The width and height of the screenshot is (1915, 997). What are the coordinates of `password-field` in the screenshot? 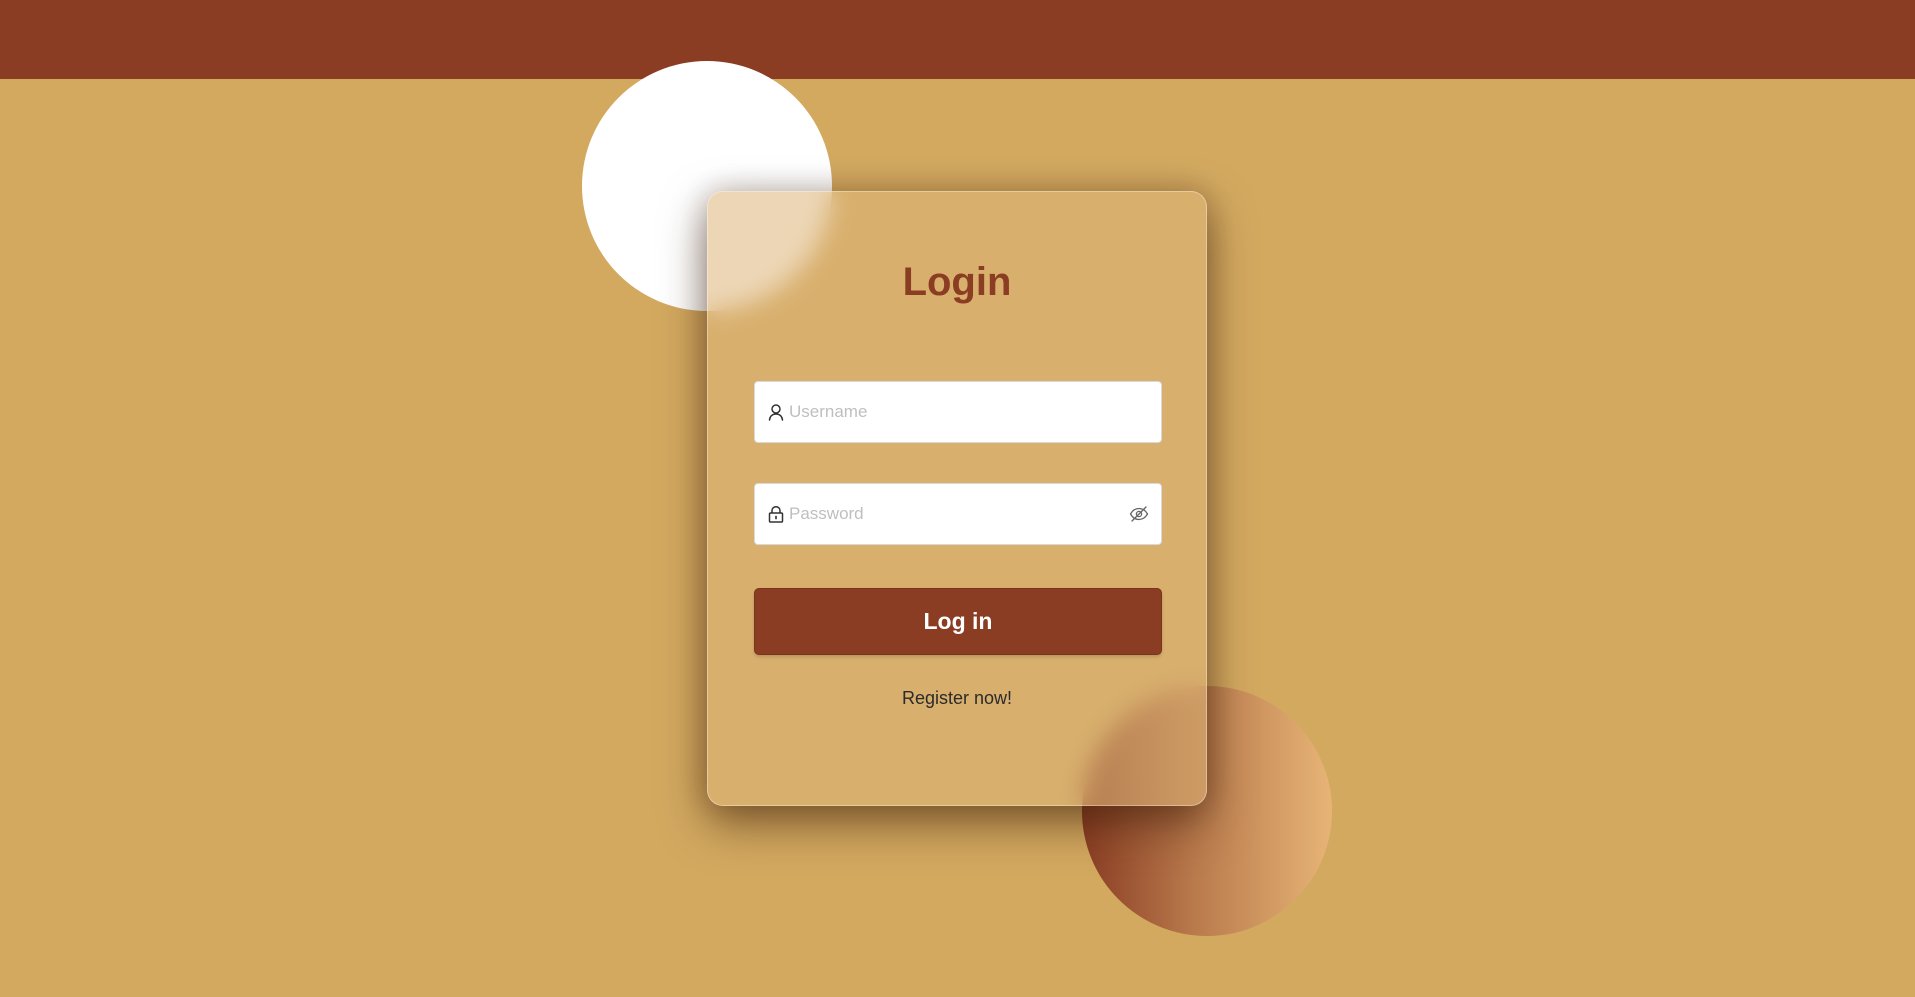 It's located at (958, 514).